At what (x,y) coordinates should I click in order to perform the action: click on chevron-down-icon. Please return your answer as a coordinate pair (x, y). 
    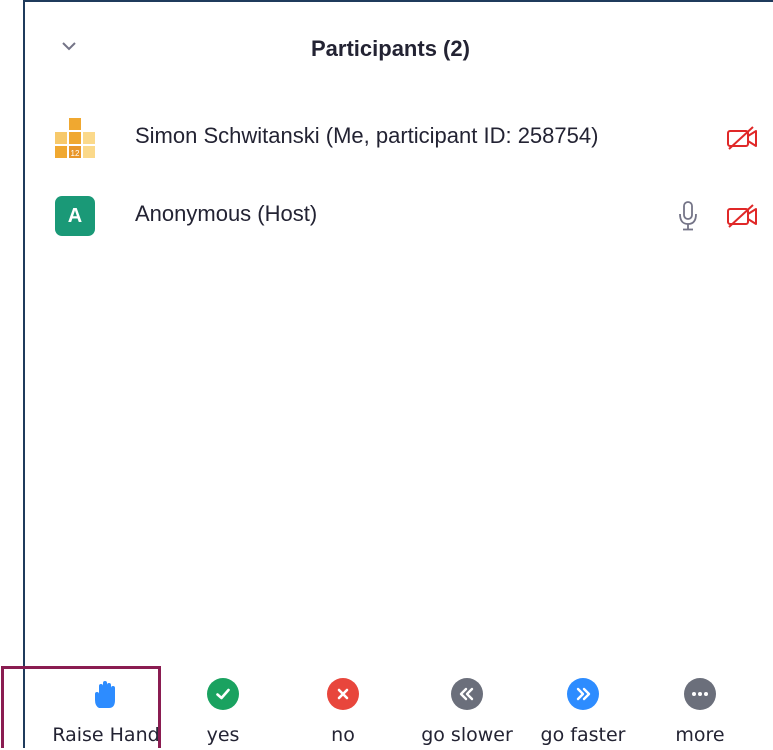
    Looking at the image, I should click on (69, 46).